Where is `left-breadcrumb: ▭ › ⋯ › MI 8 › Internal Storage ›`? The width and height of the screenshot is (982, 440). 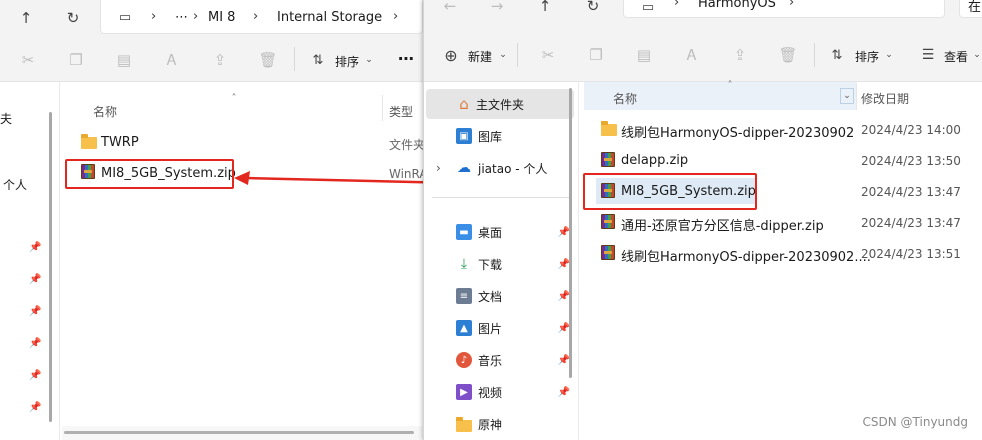 left-breadcrumb: ▭ › ⋯ › MI 8 › Internal Storage › is located at coordinates (261, 17).